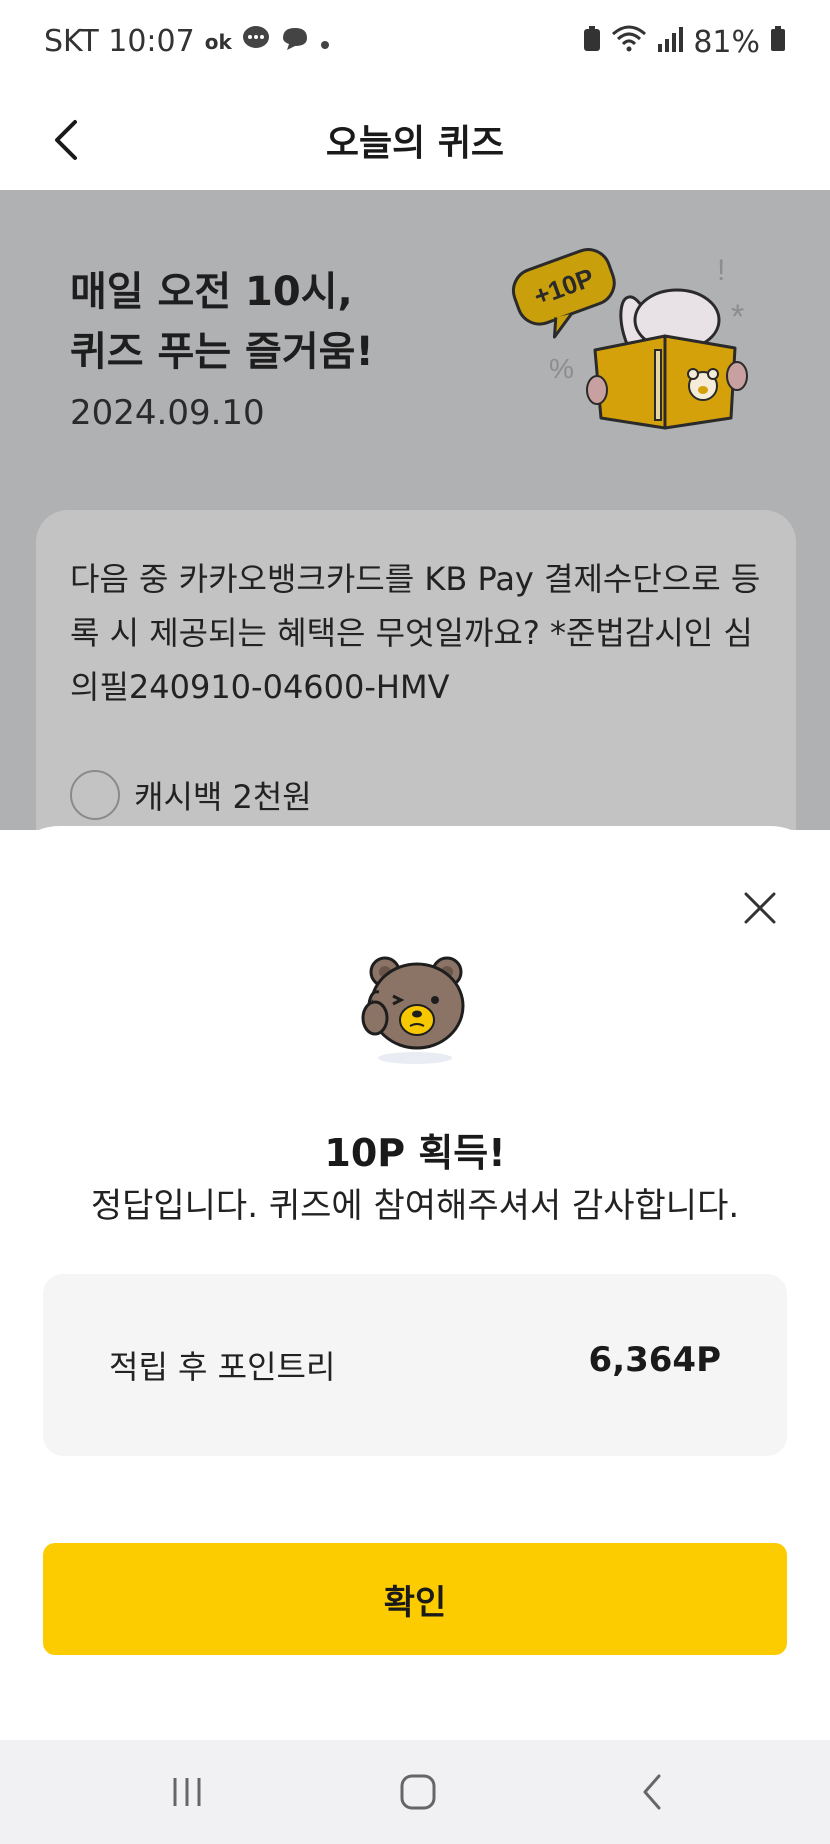 This screenshot has width=830, height=1844. I want to click on page-title: 오늘의 퀴즈, so click(415, 143).